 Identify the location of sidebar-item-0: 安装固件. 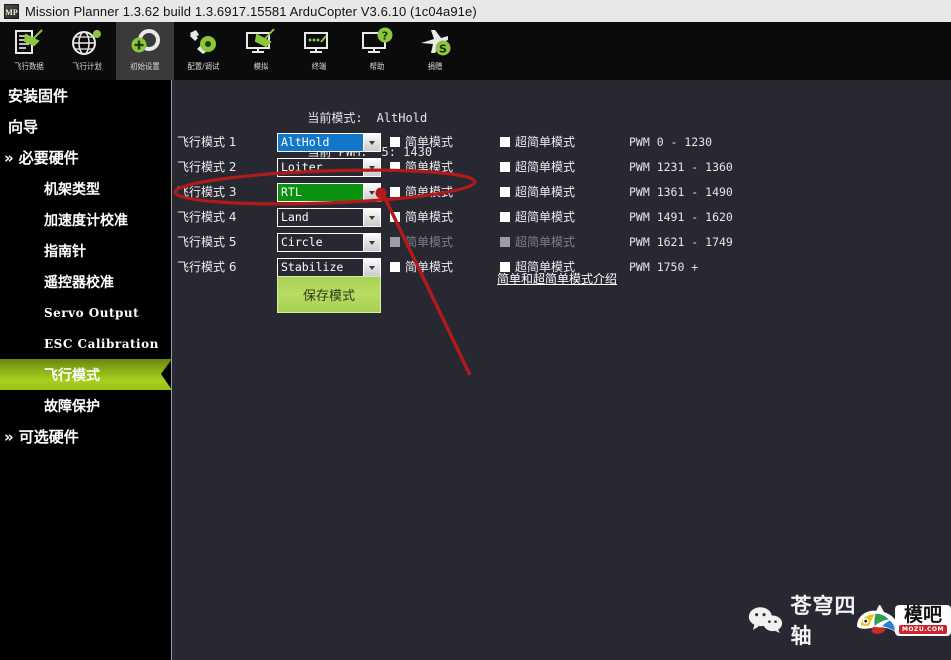
(85, 95).